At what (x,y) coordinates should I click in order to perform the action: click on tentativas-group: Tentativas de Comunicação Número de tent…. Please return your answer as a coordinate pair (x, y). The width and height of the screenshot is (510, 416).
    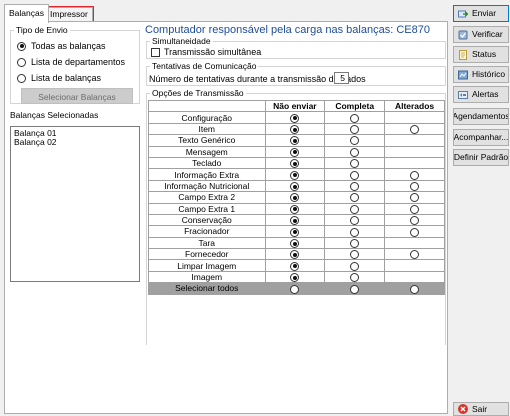
    Looking at the image, I should click on (296, 73).